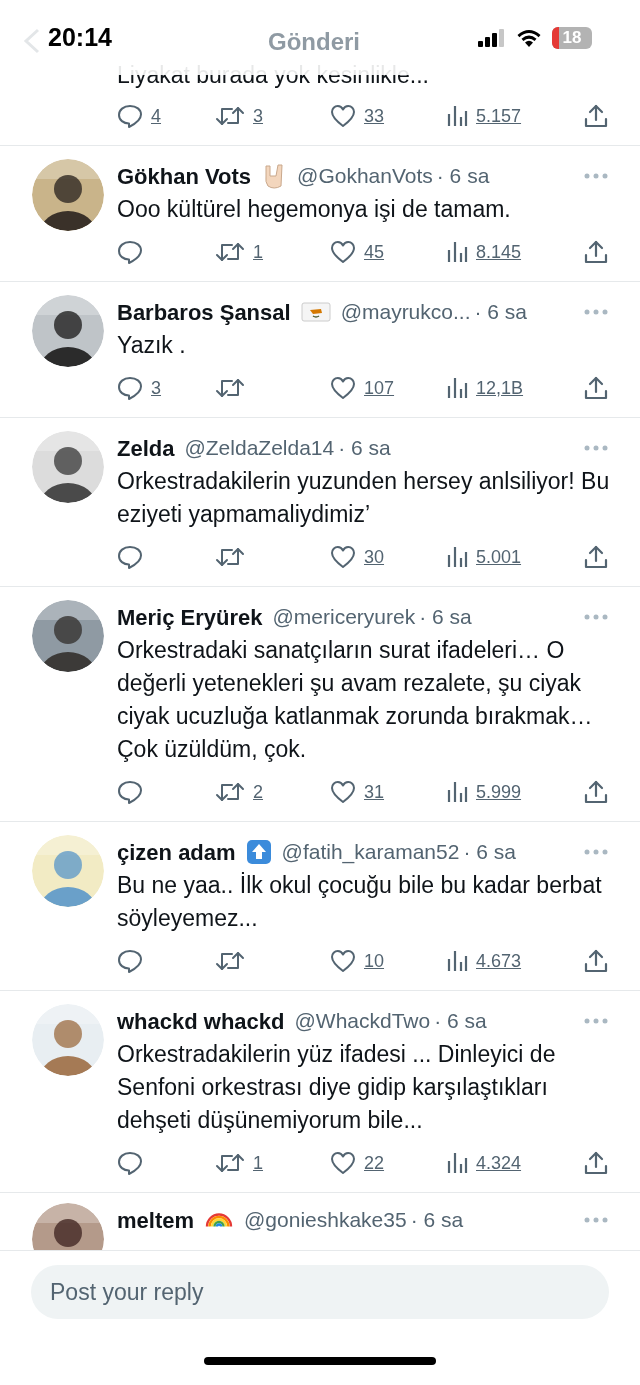 The height and width of the screenshot is (1385, 640). I want to click on action-count: 10, so click(374, 961).